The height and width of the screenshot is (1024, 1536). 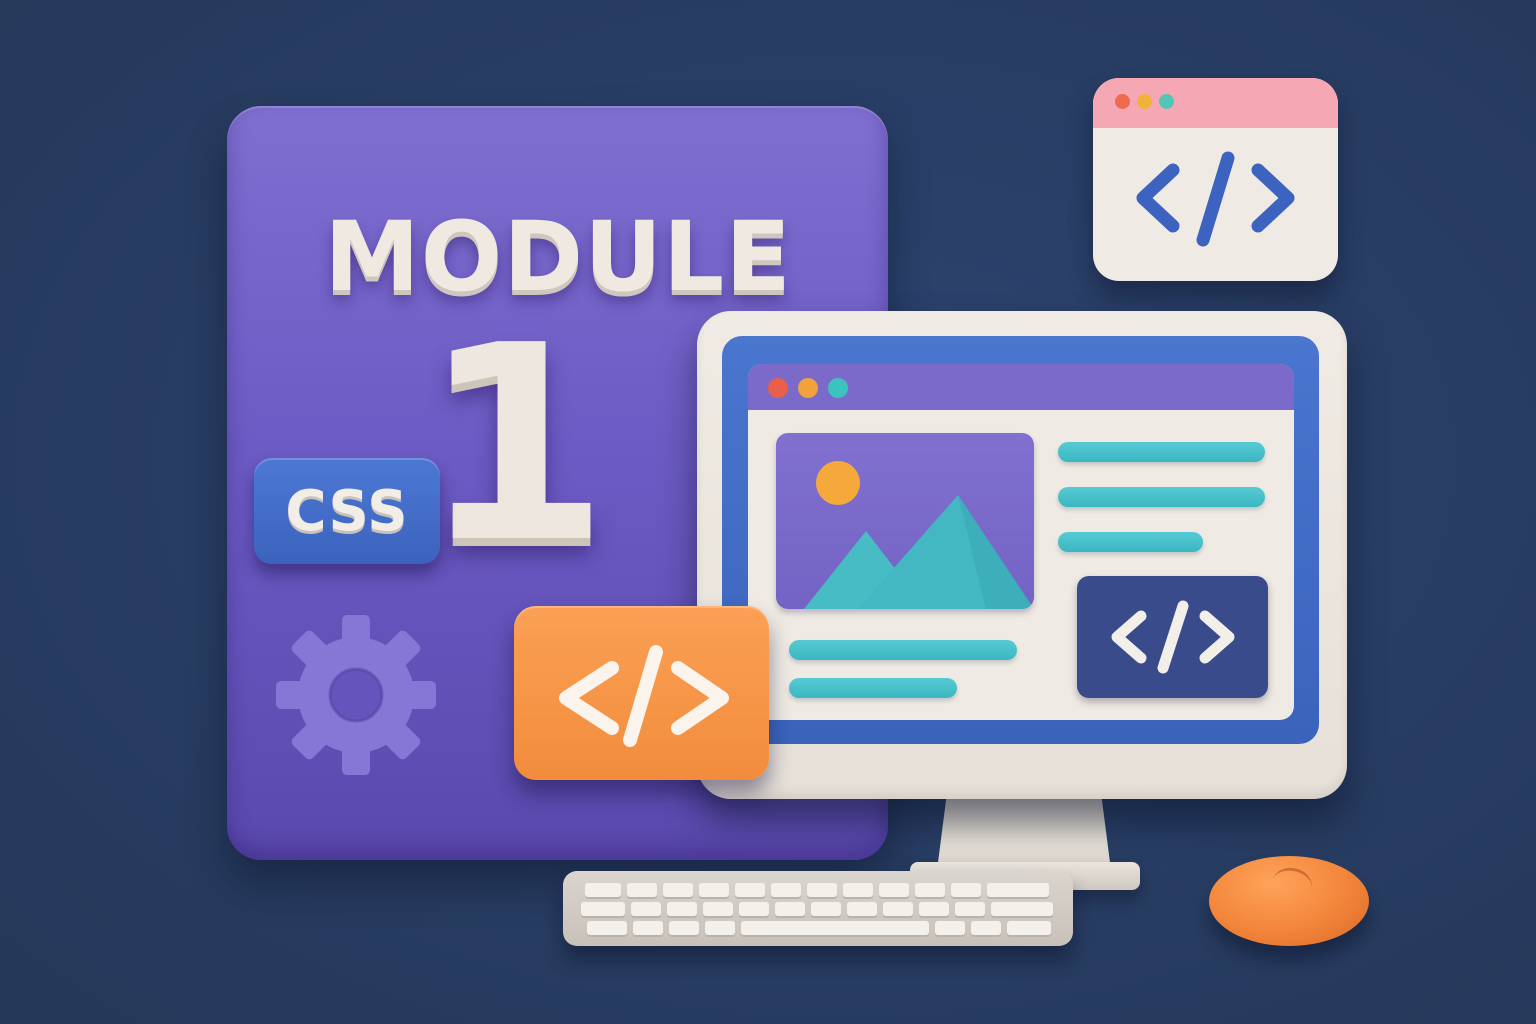 What do you see at coordinates (515, 444) in the screenshot?
I see `module-number: 1` at bounding box center [515, 444].